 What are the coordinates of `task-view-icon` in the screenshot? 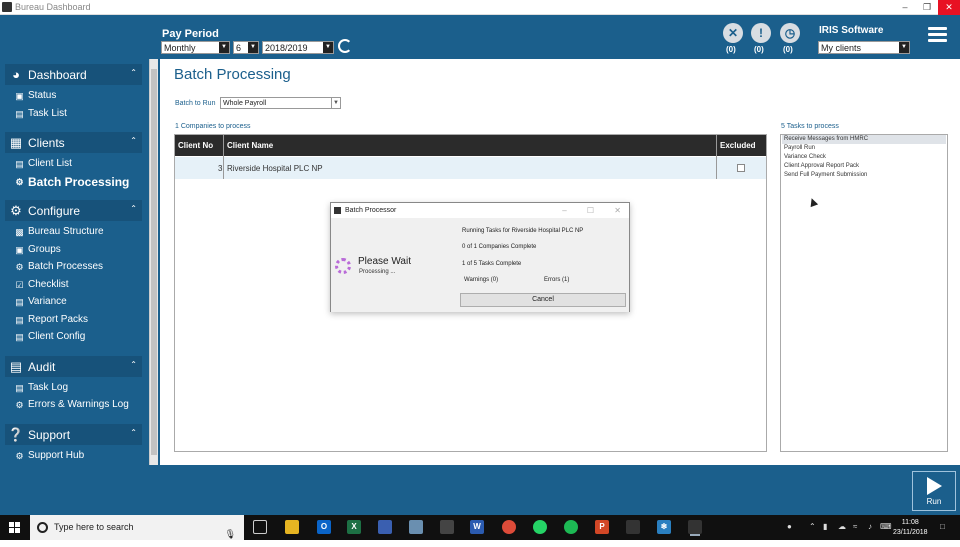 It's located at (260, 527).